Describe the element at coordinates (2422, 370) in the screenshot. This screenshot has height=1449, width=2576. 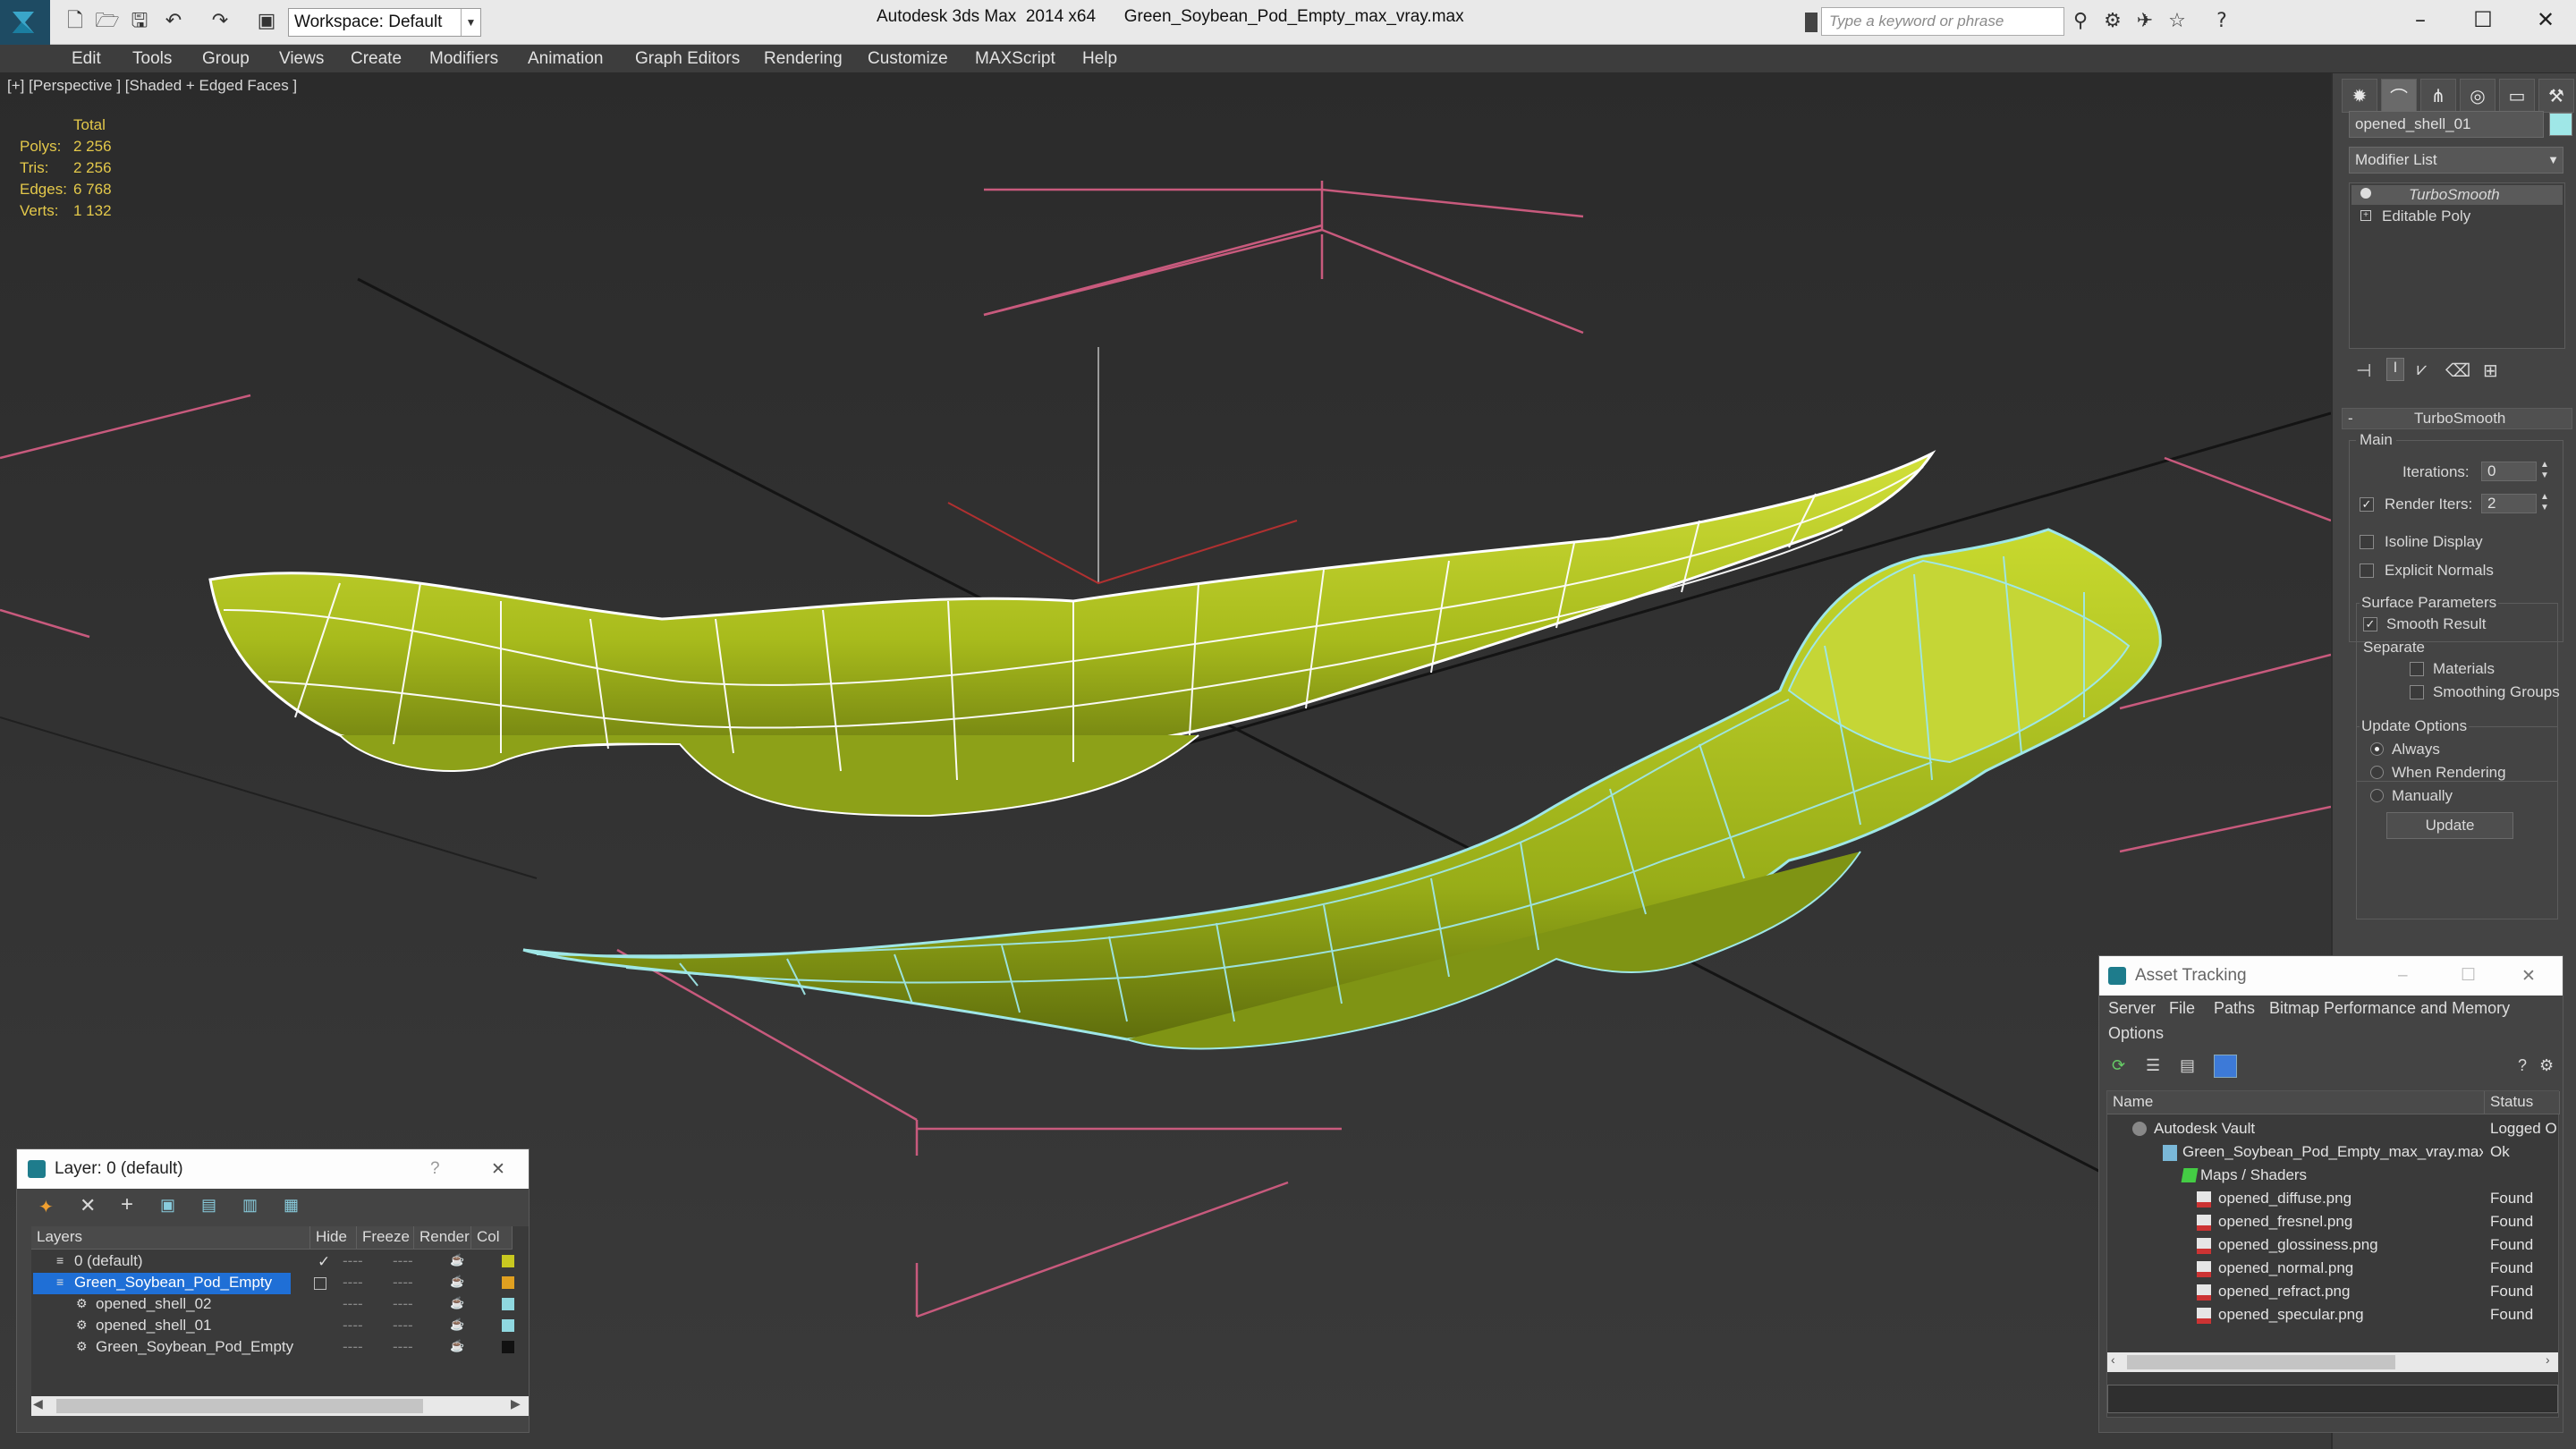
I see `make-unique-icon: ⩗` at that location.